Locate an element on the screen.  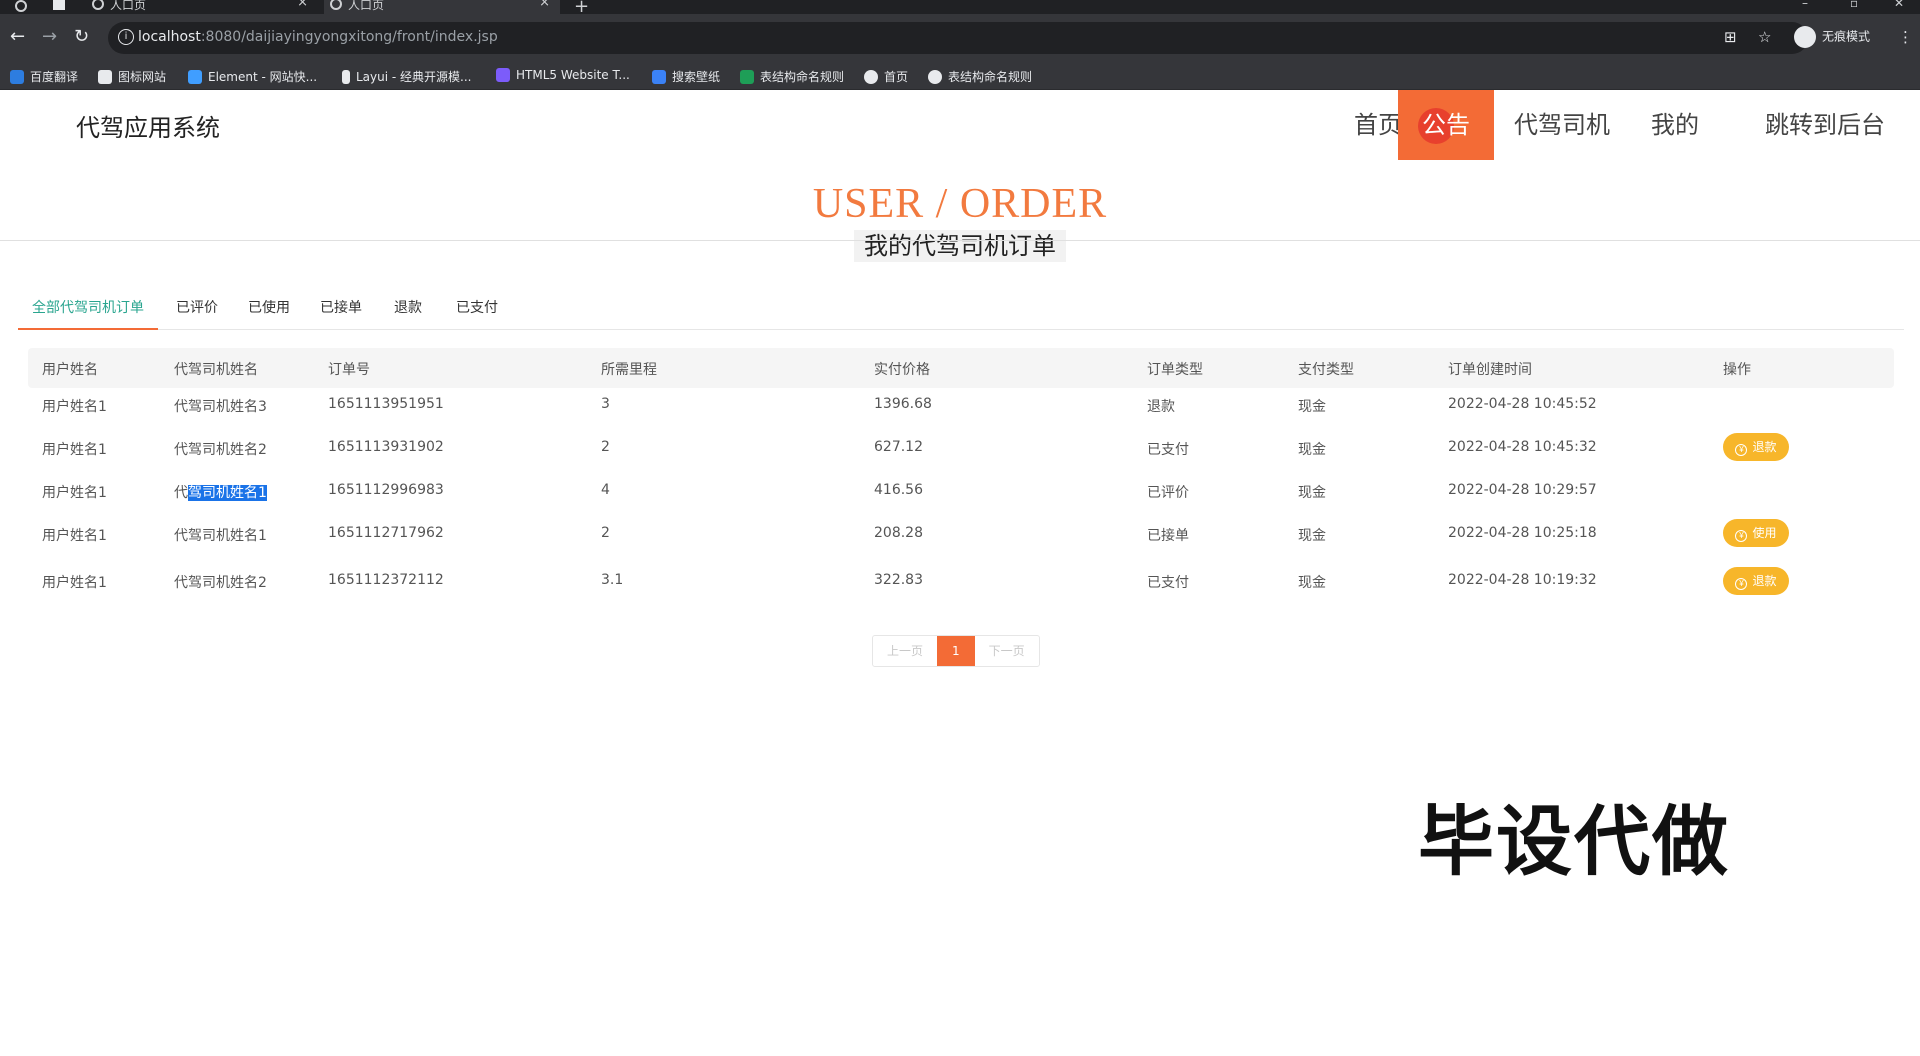
cell-order-no: 1651113931902 is located at coordinates (386, 447).